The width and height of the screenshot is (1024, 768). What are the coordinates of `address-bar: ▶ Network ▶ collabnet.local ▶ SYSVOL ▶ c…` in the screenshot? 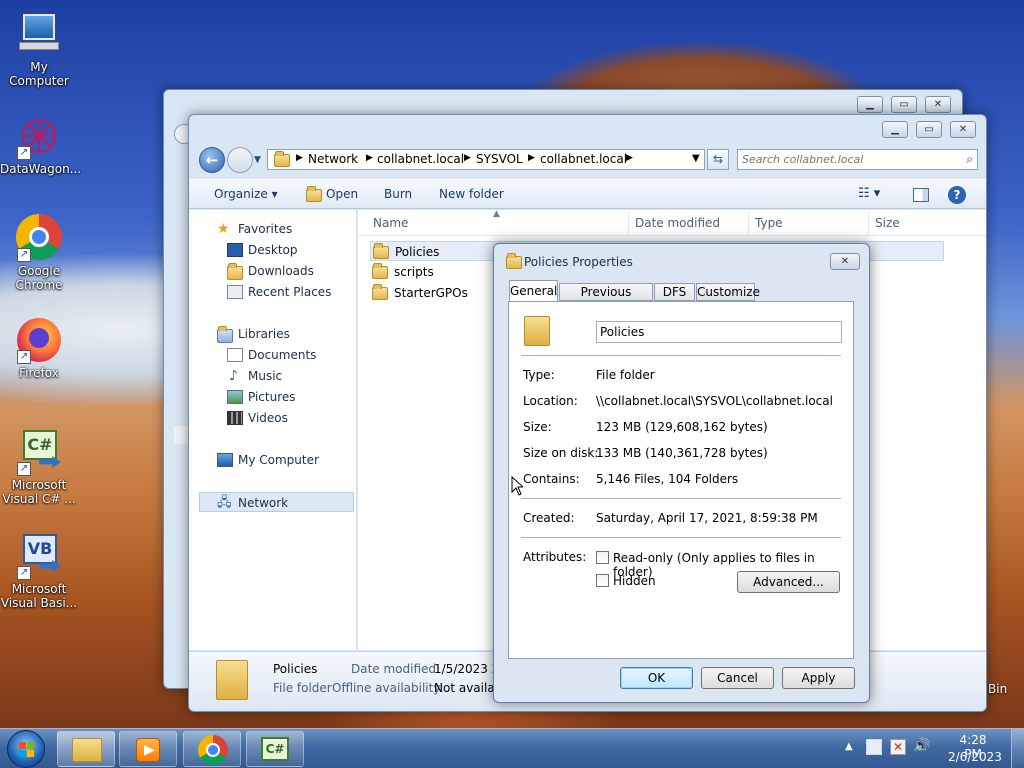 It's located at (486, 159).